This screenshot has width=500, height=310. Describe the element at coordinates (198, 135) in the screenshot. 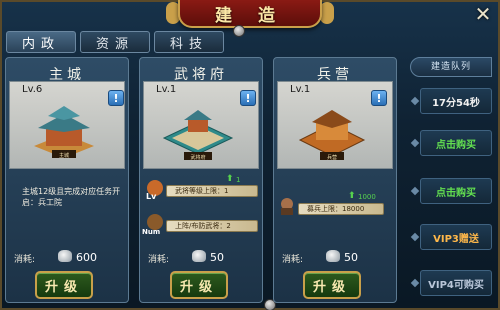

I see `general-mansion-building-icon: 武将府` at that location.